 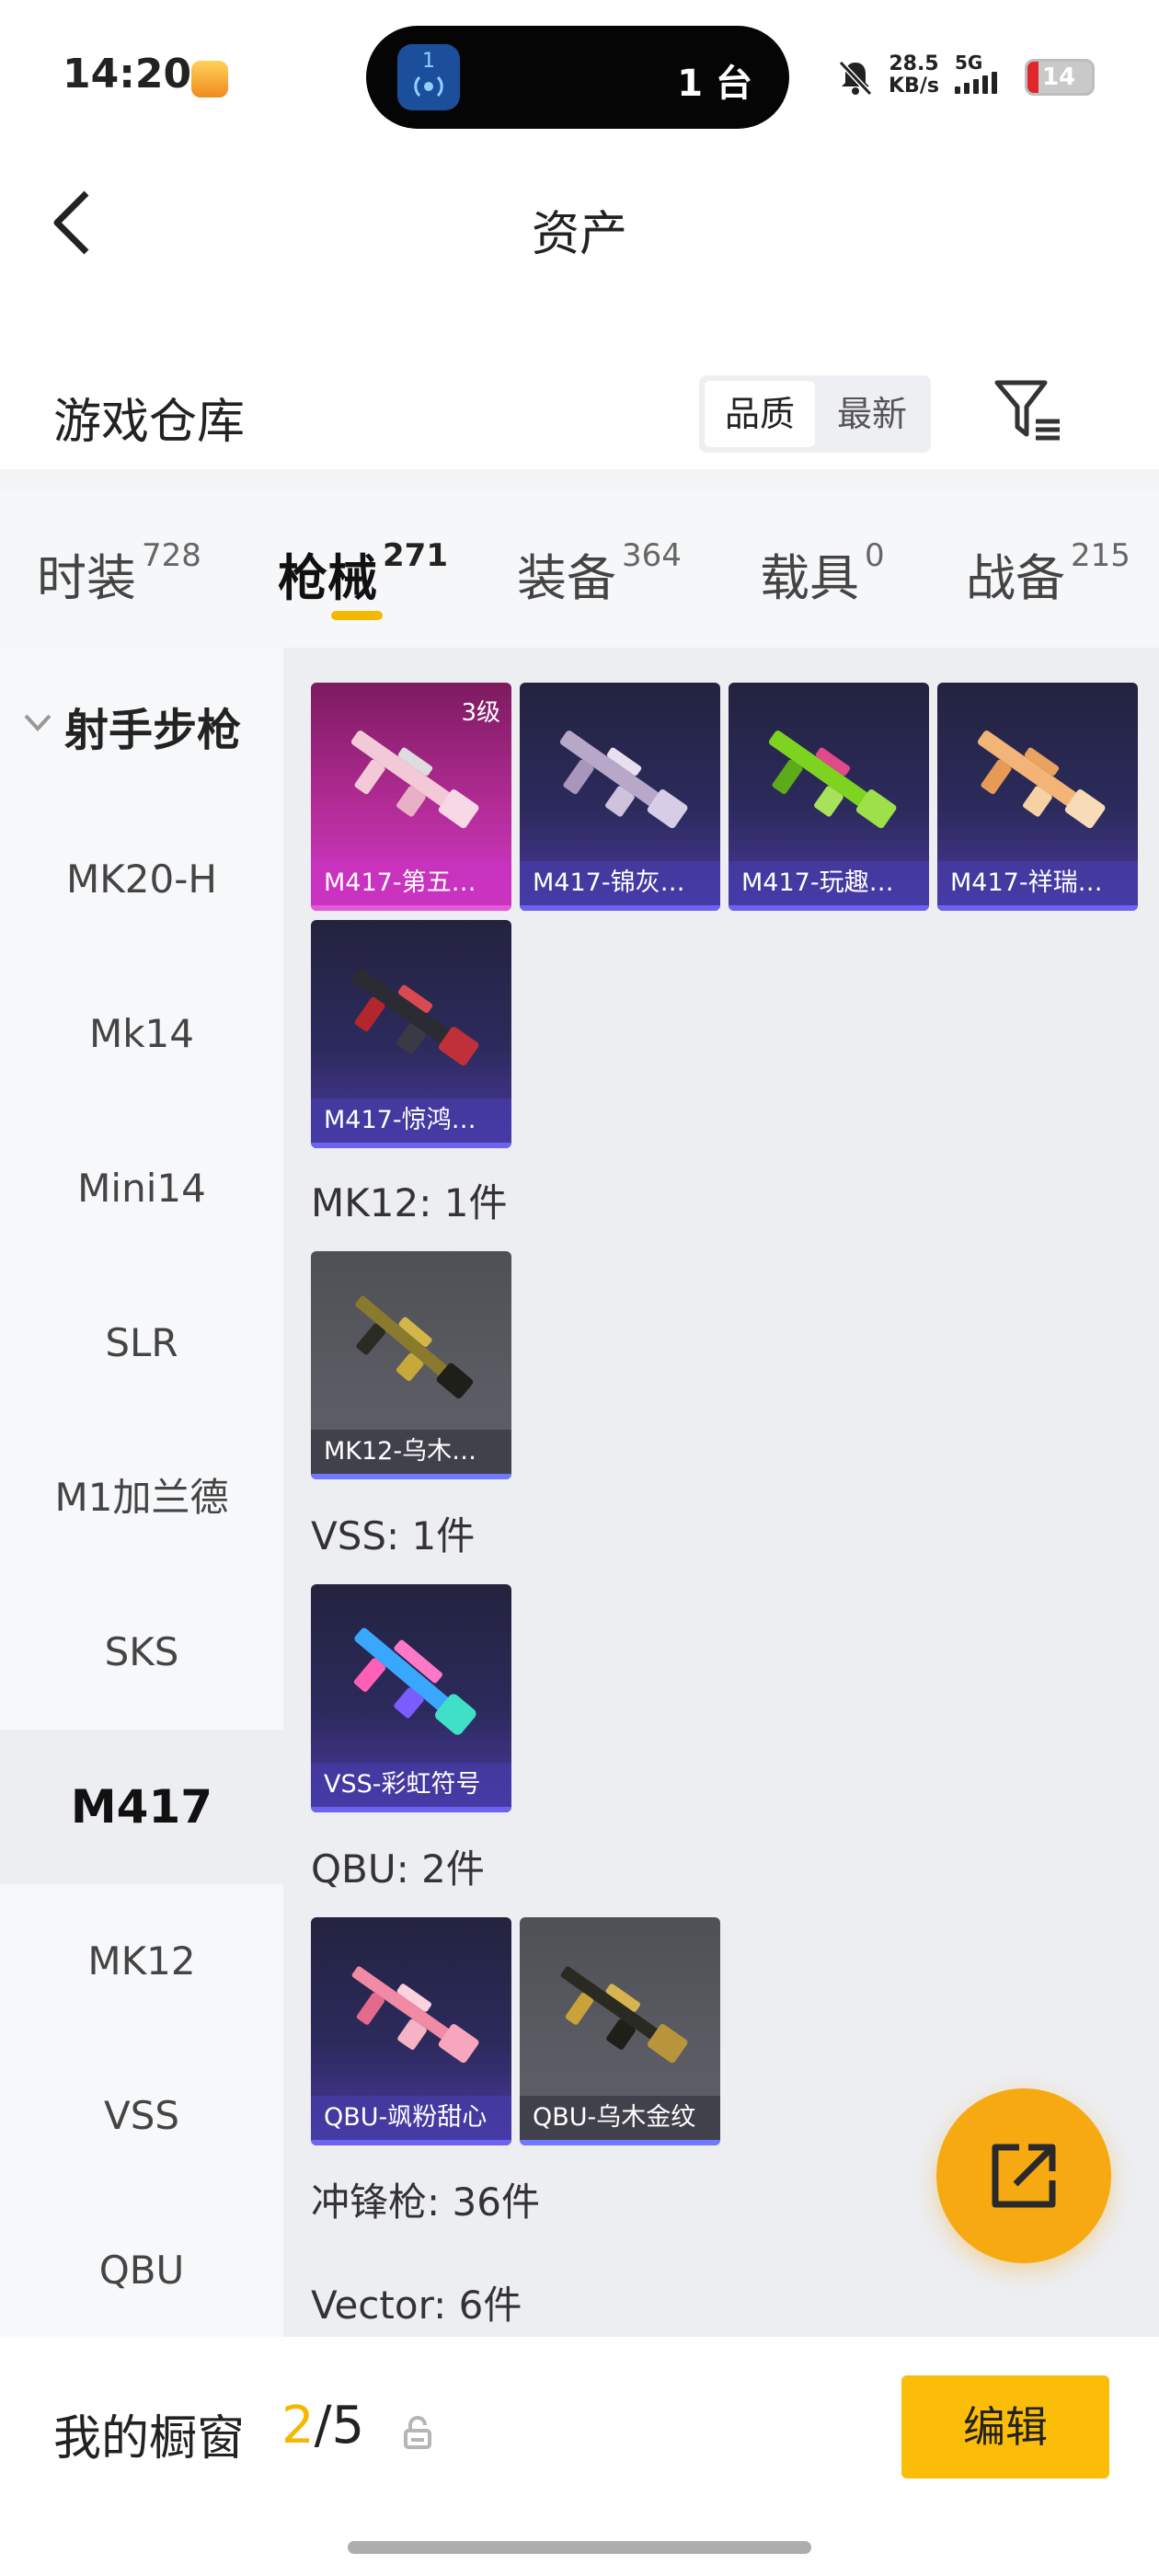 What do you see at coordinates (1100, 555) in the screenshot?
I see `tab-count: 215` at bounding box center [1100, 555].